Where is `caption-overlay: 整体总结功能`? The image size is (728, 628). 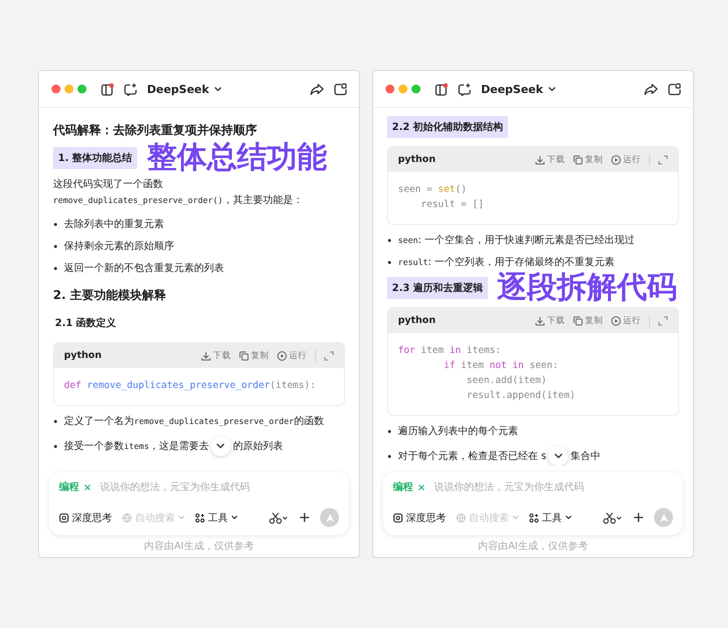 caption-overlay: 整体总结功能 is located at coordinates (237, 158).